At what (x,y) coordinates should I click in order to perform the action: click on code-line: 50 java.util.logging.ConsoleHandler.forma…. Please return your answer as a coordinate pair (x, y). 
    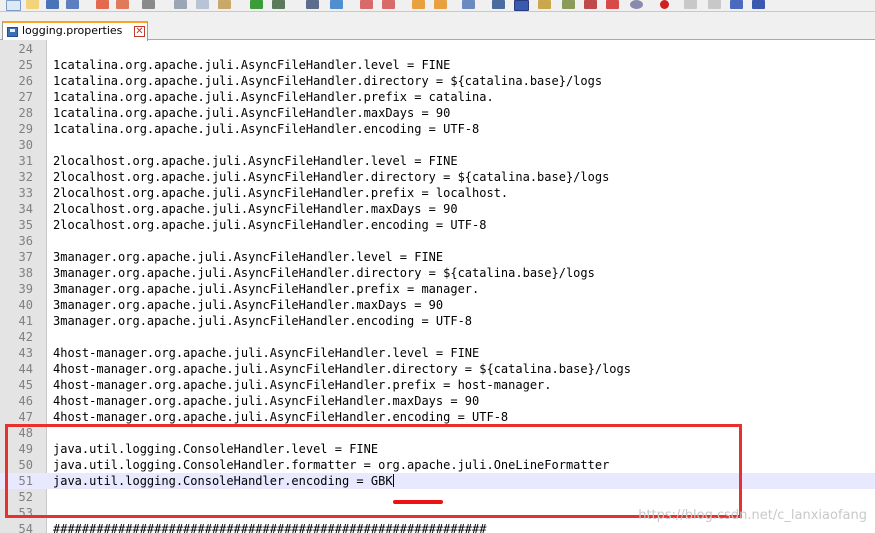
    Looking at the image, I should click on (437, 465).